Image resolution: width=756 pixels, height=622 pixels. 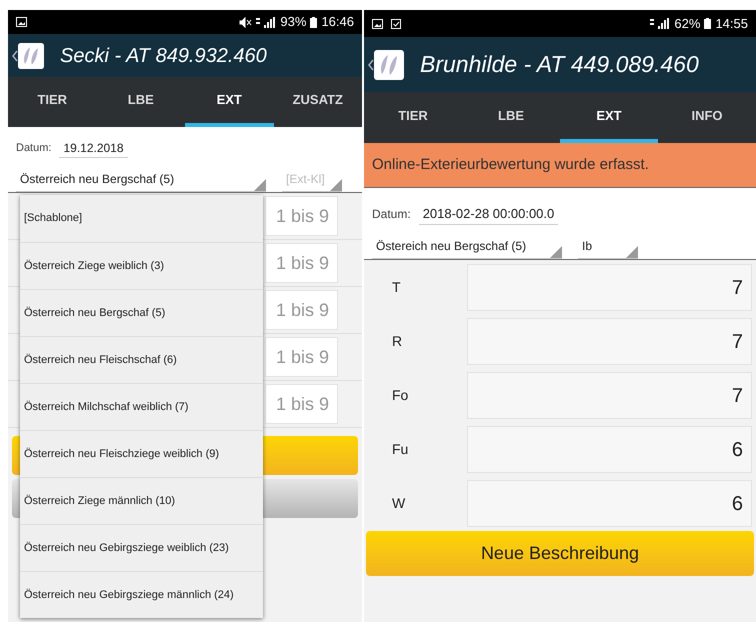 What do you see at coordinates (400, 449) in the screenshot?
I see `trait-label: Fu` at bounding box center [400, 449].